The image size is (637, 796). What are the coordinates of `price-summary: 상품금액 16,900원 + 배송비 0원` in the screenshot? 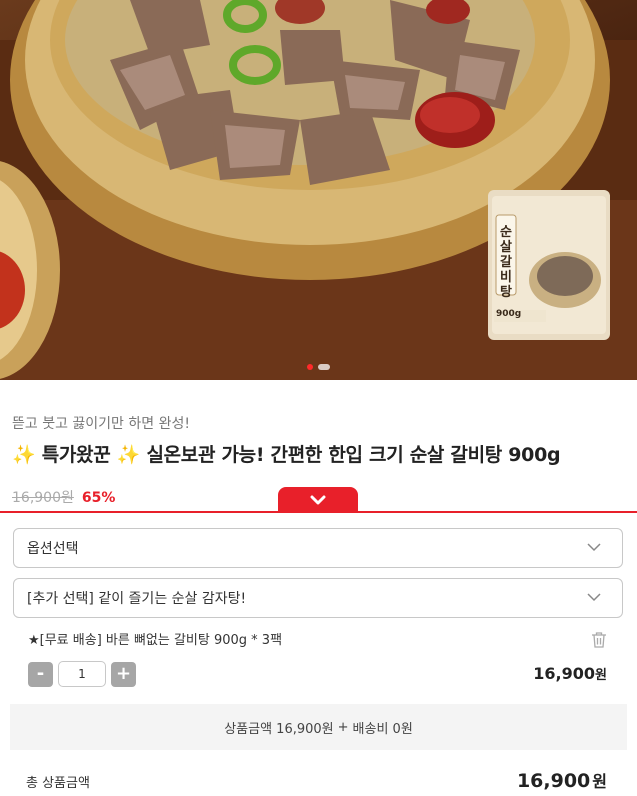 It's located at (318, 727).